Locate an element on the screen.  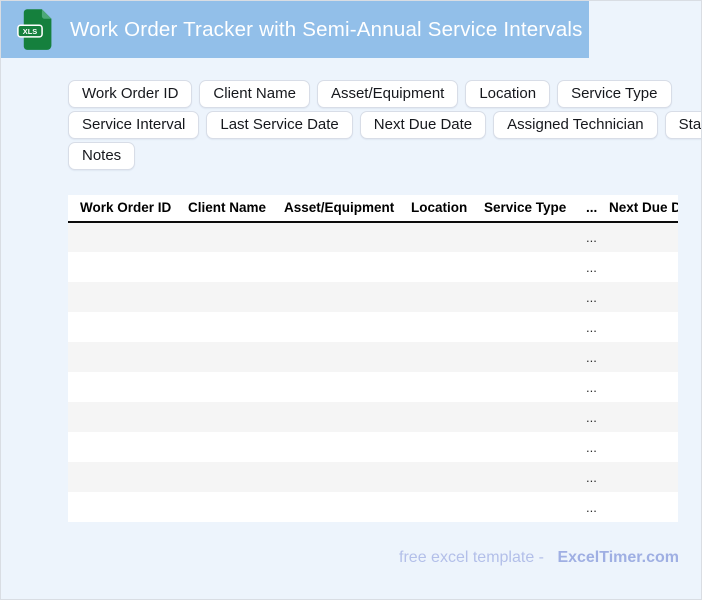
filter-chip: Service Type is located at coordinates (614, 94).